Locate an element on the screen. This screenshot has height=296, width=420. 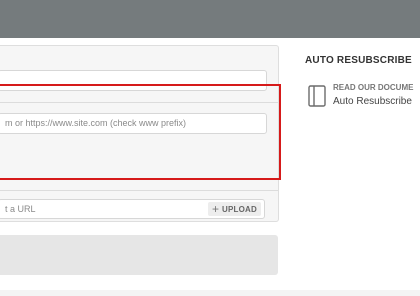
upload-url-field: t a URL + UPLOAD is located at coordinates (132, 209).